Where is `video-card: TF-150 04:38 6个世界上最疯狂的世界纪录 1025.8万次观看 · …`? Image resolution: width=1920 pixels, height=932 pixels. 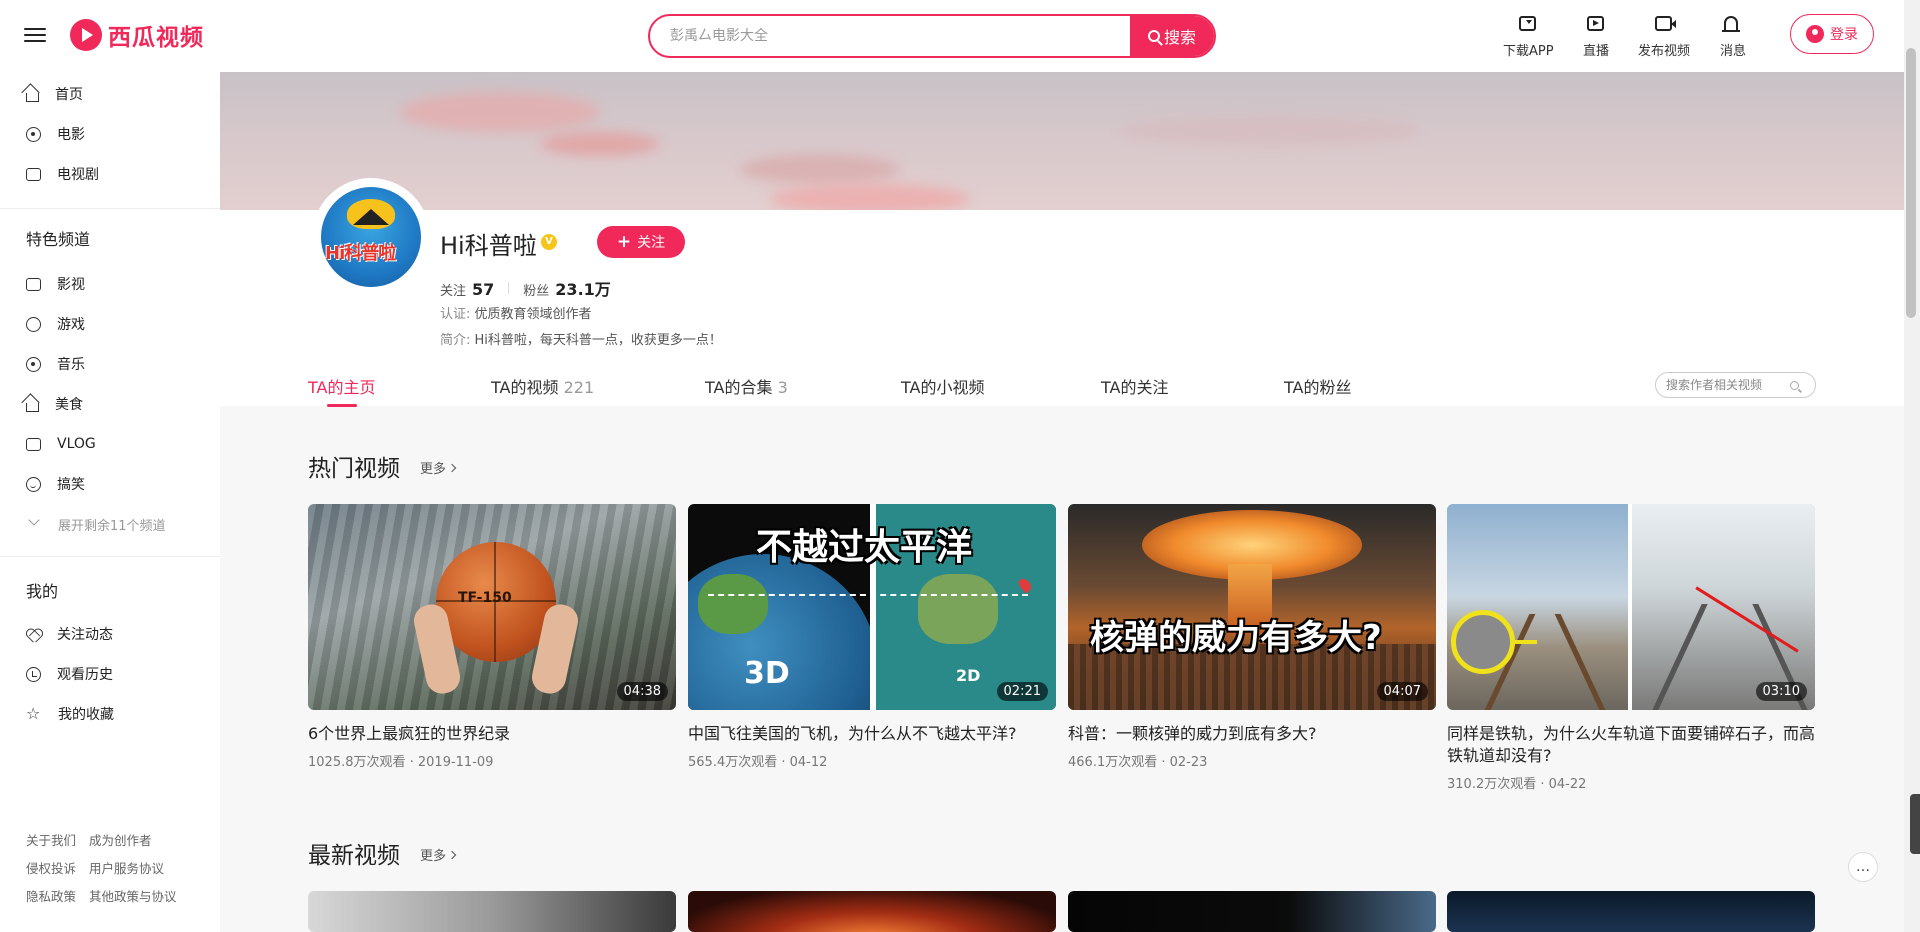
video-card: TF-150 04:38 6个世界上最疯狂的世界纪录 1025.8万次观看 · … is located at coordinates (492, 637).